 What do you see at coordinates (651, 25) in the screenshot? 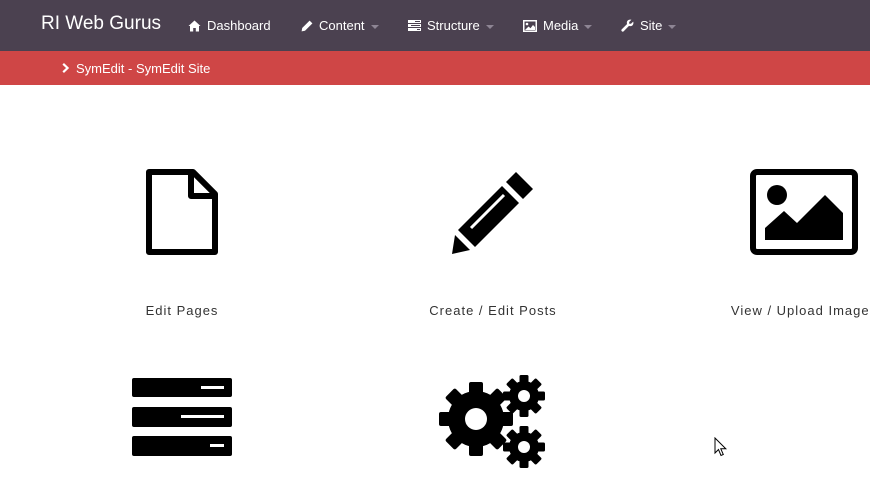
I see `nav-item-site-label: Site` at bounding box center [651, 25].